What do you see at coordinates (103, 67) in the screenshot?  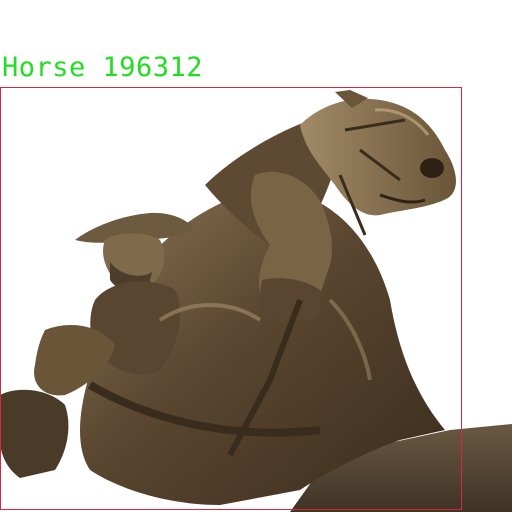 I see `detection-label: Horse 196312` at bounding box center [103, 67].